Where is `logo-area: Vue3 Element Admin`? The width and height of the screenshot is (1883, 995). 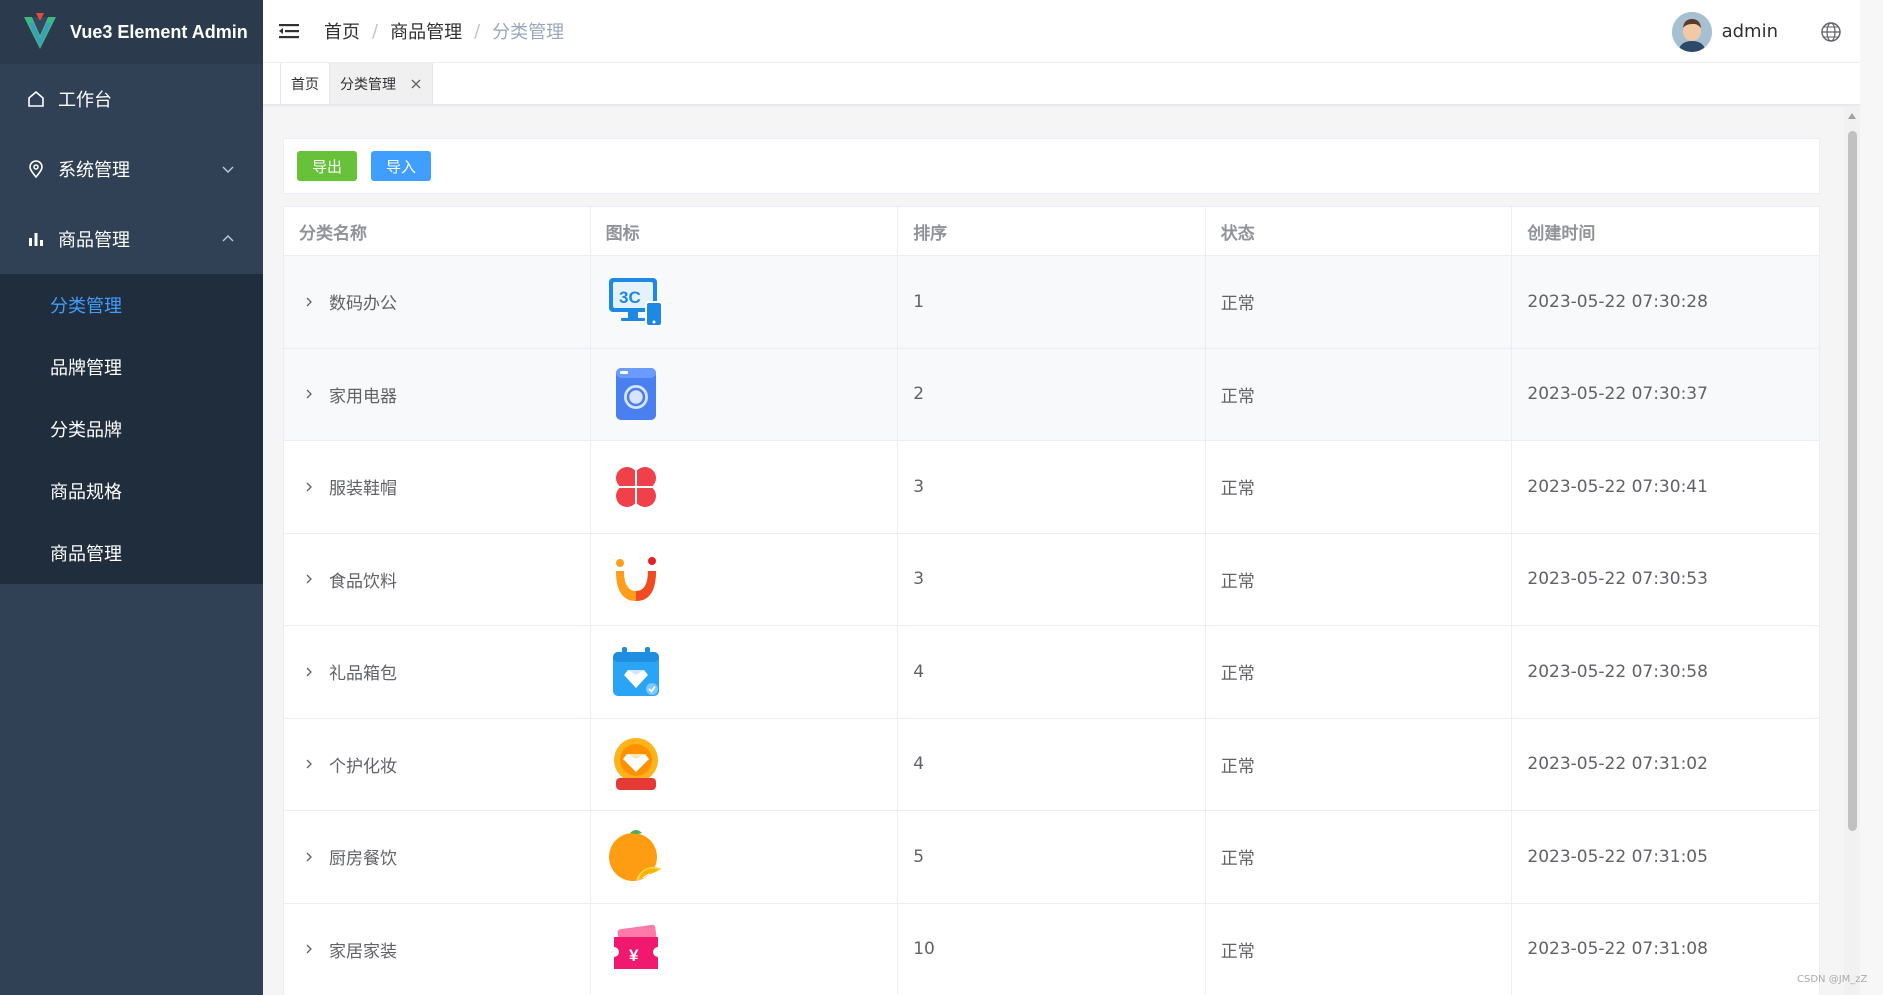
logo-area: Vue3 Element Admin is located at coordinates (131, 32).